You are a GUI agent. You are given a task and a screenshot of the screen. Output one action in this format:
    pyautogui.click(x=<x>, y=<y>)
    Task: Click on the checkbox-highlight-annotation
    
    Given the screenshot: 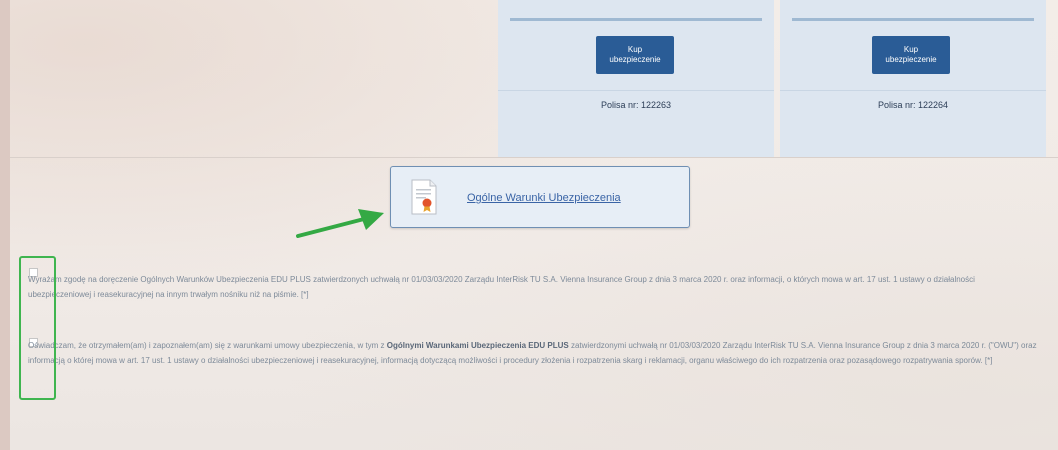 What is the action you would take?
    pyautogui.click(x=37, y=328)
    